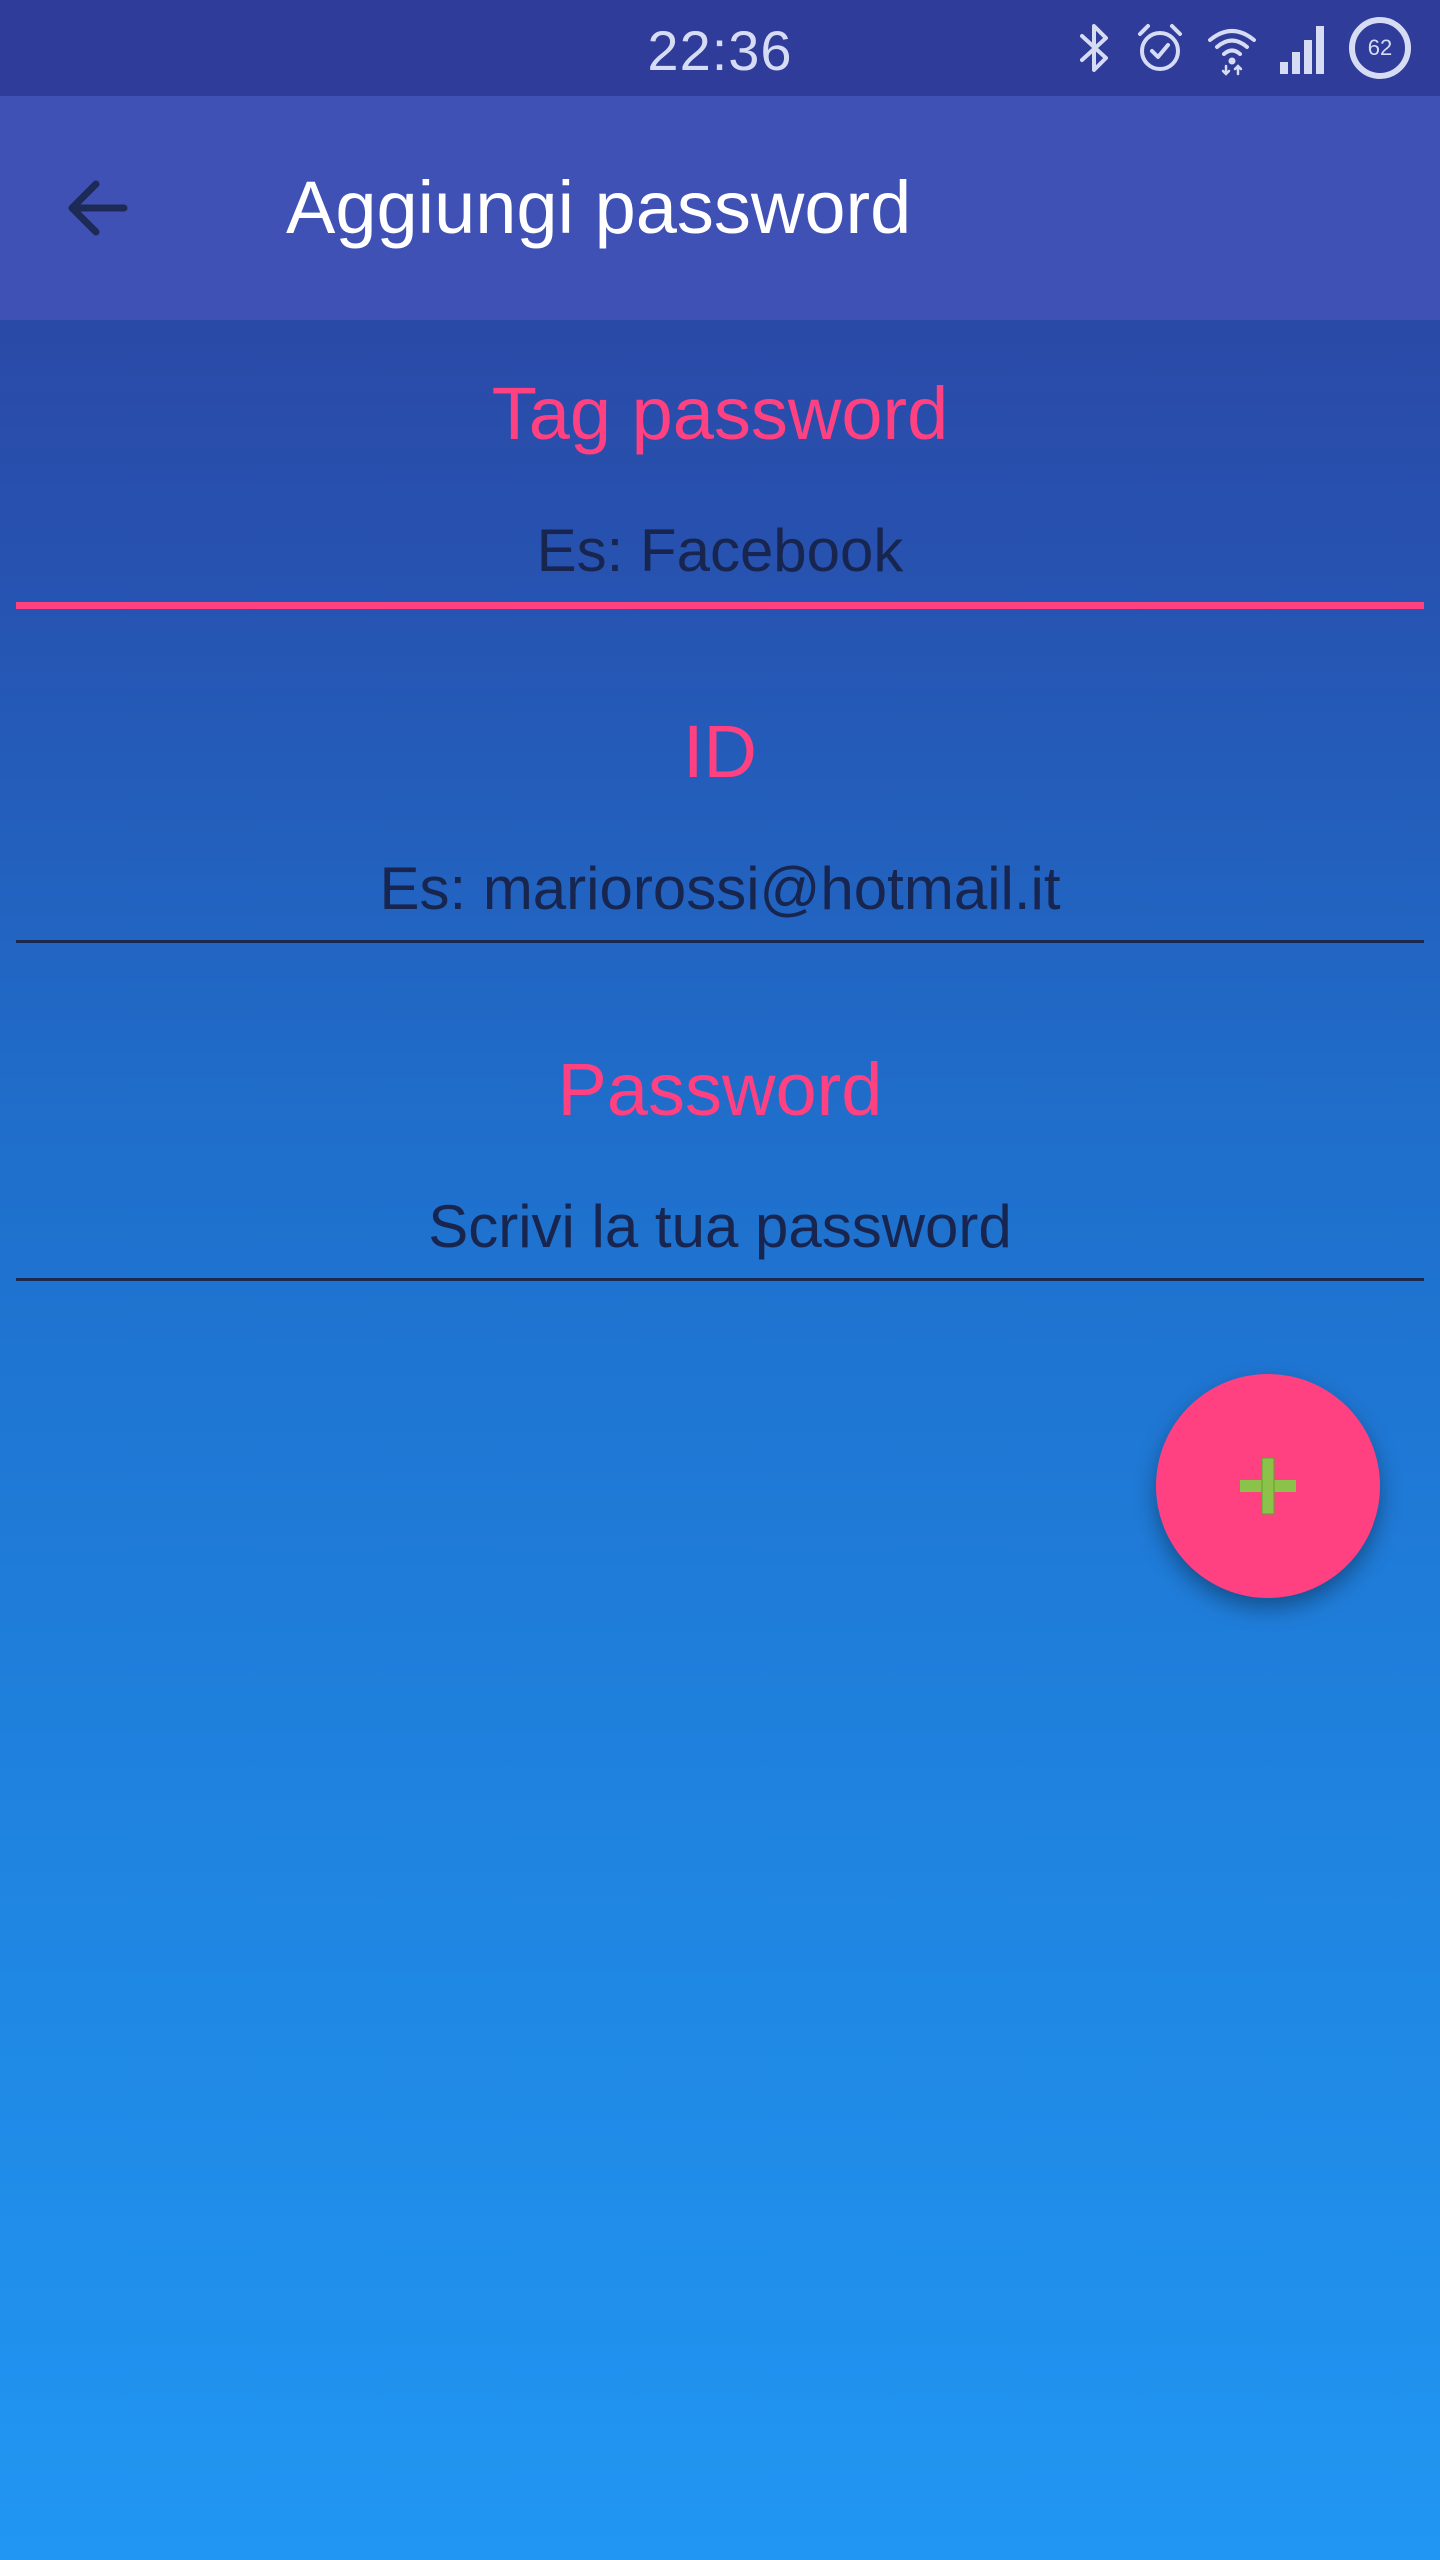 The height and width of the screenshot is (2560, 1440). Describe the element at coordinates (720, 1226) in the screenshot. I see `password-input` at that location.